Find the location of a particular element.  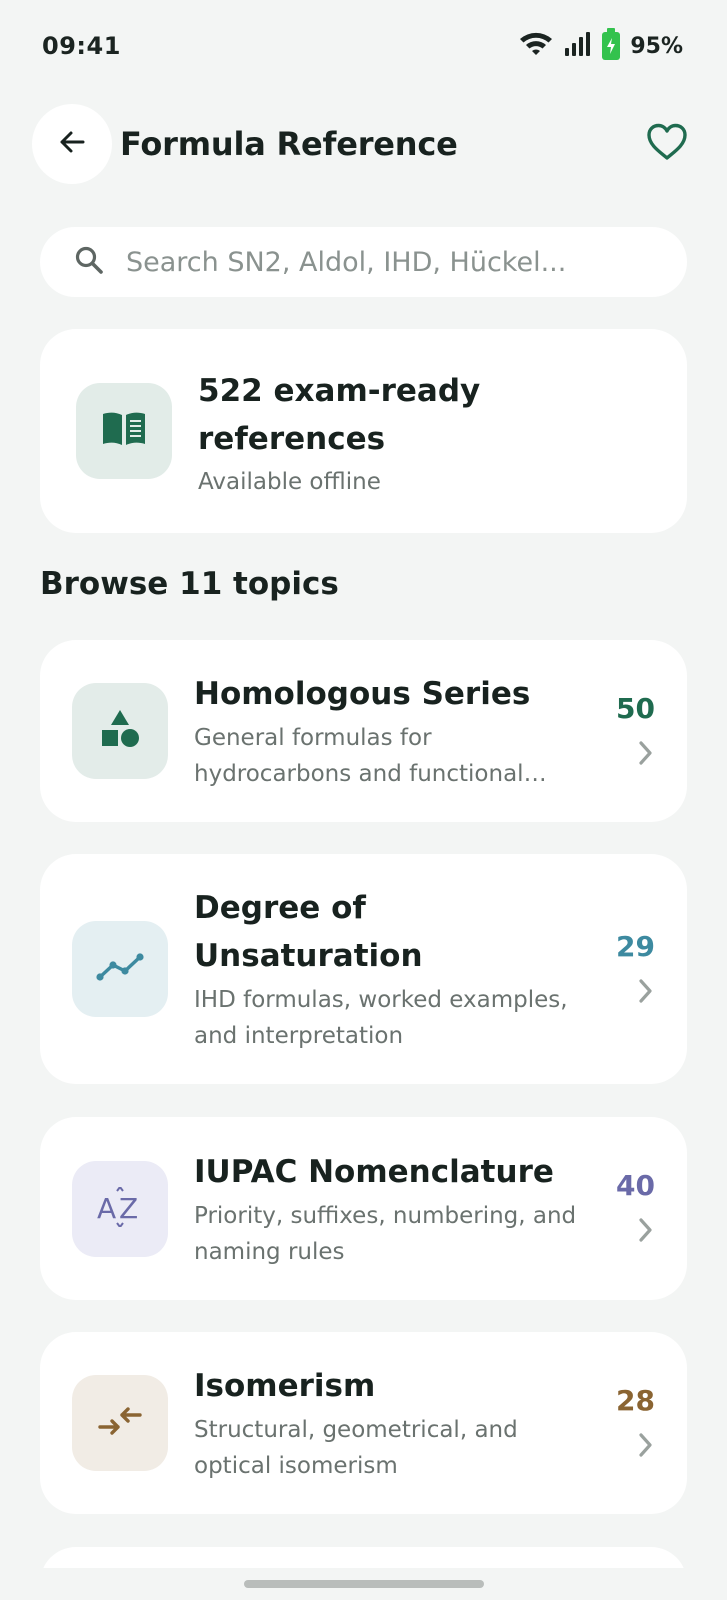

battery-percentage: 95% is located at coordinates (656, 46).